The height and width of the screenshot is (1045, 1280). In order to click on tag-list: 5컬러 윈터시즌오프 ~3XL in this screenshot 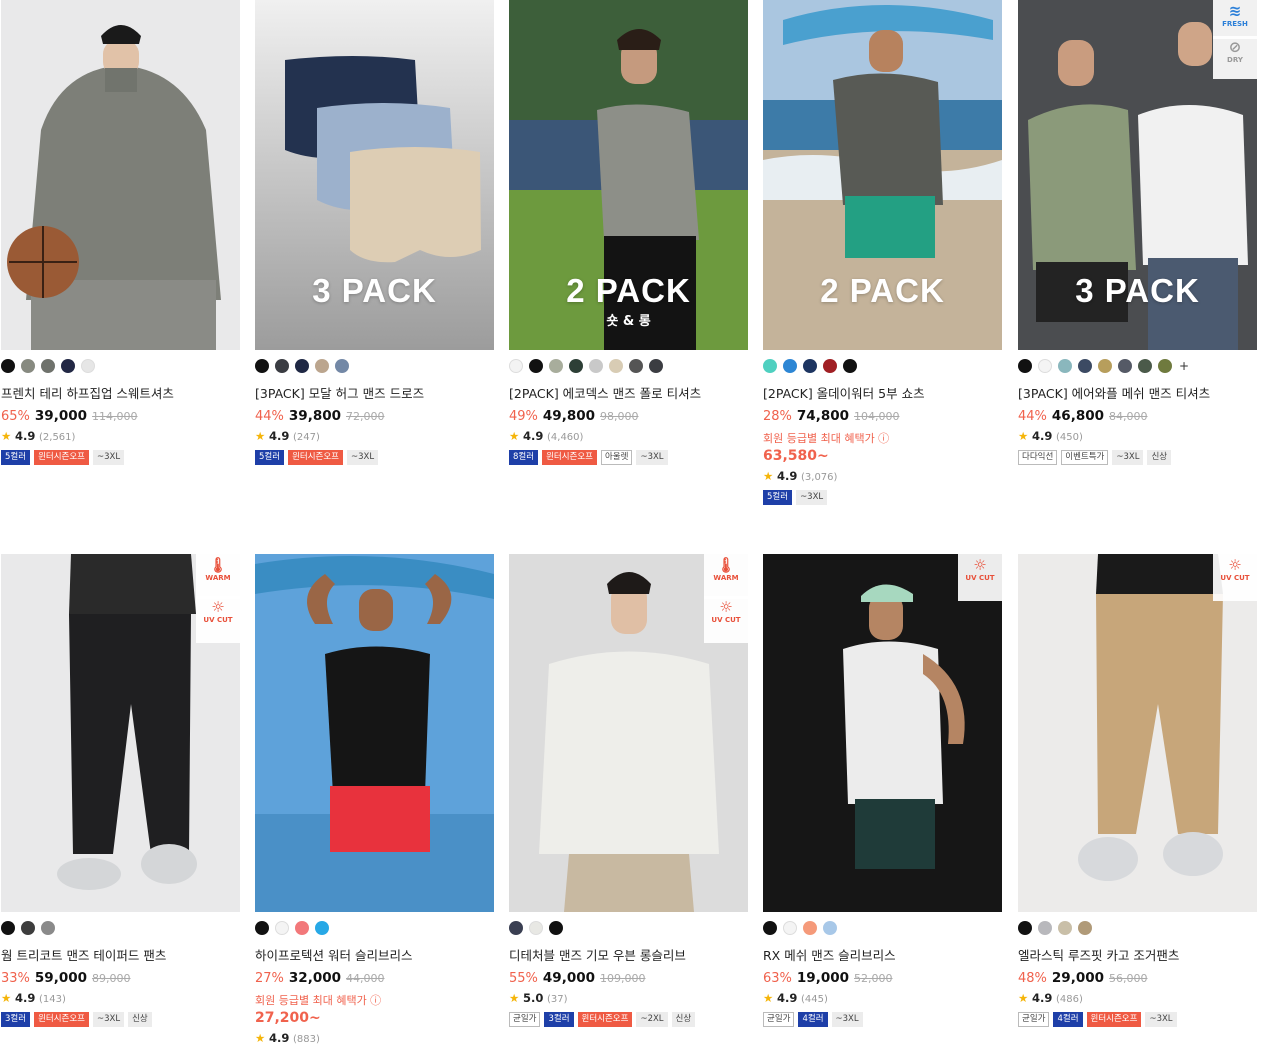, I will do `click(120, 457)`.